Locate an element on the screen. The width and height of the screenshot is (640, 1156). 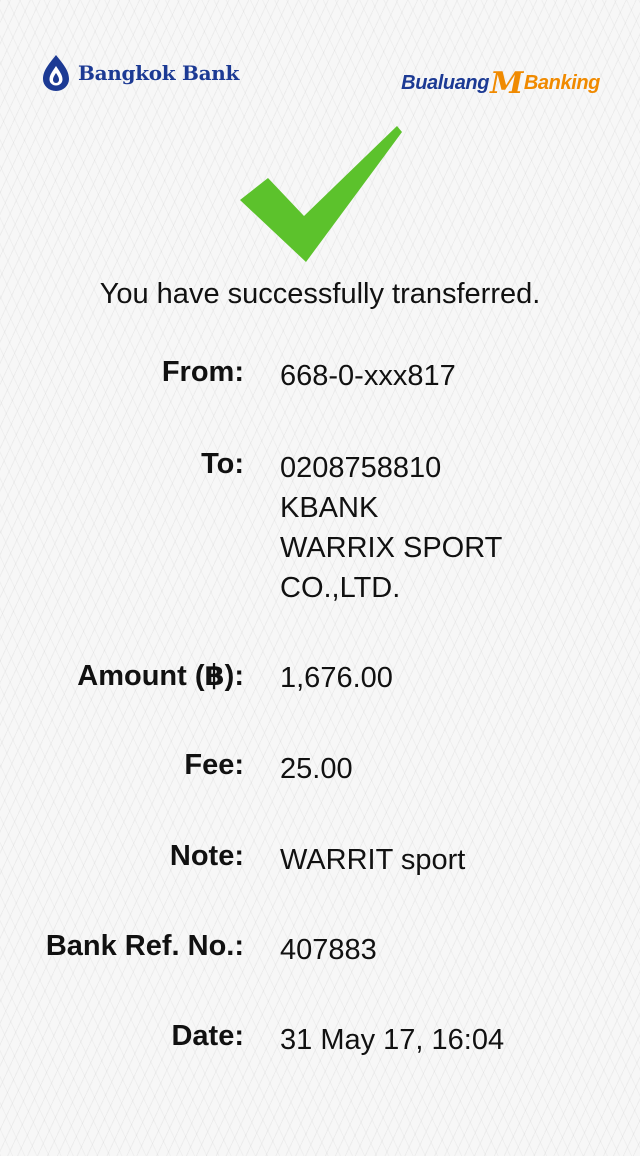
to-name-line1: WARRIX SPORT is located at coordinates (391, 548).